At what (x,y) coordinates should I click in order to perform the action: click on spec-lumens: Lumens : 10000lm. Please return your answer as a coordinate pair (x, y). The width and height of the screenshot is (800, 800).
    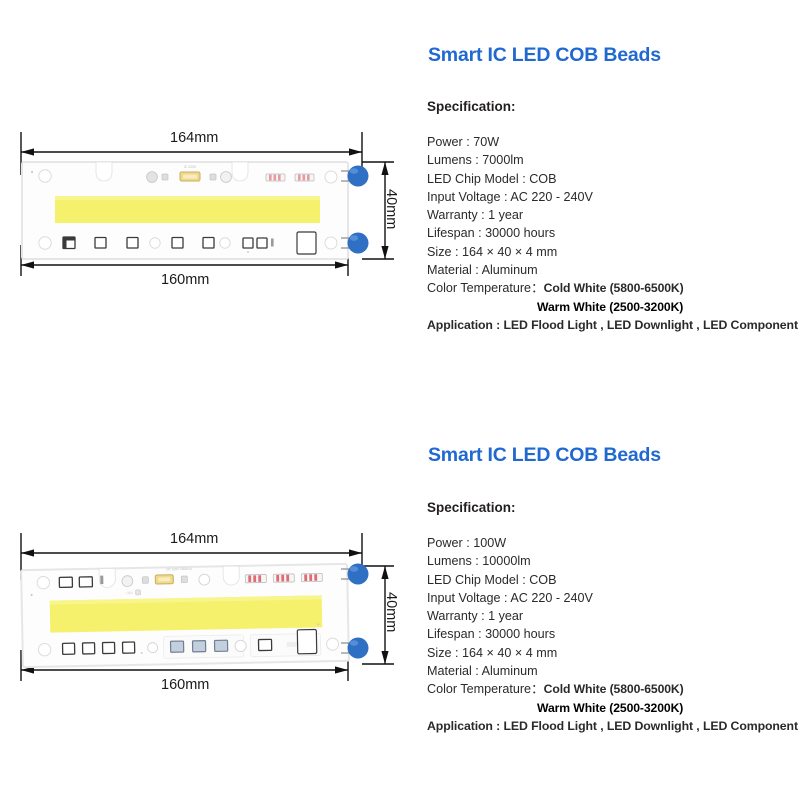
    Looking at the image, I should click on (479, 561).